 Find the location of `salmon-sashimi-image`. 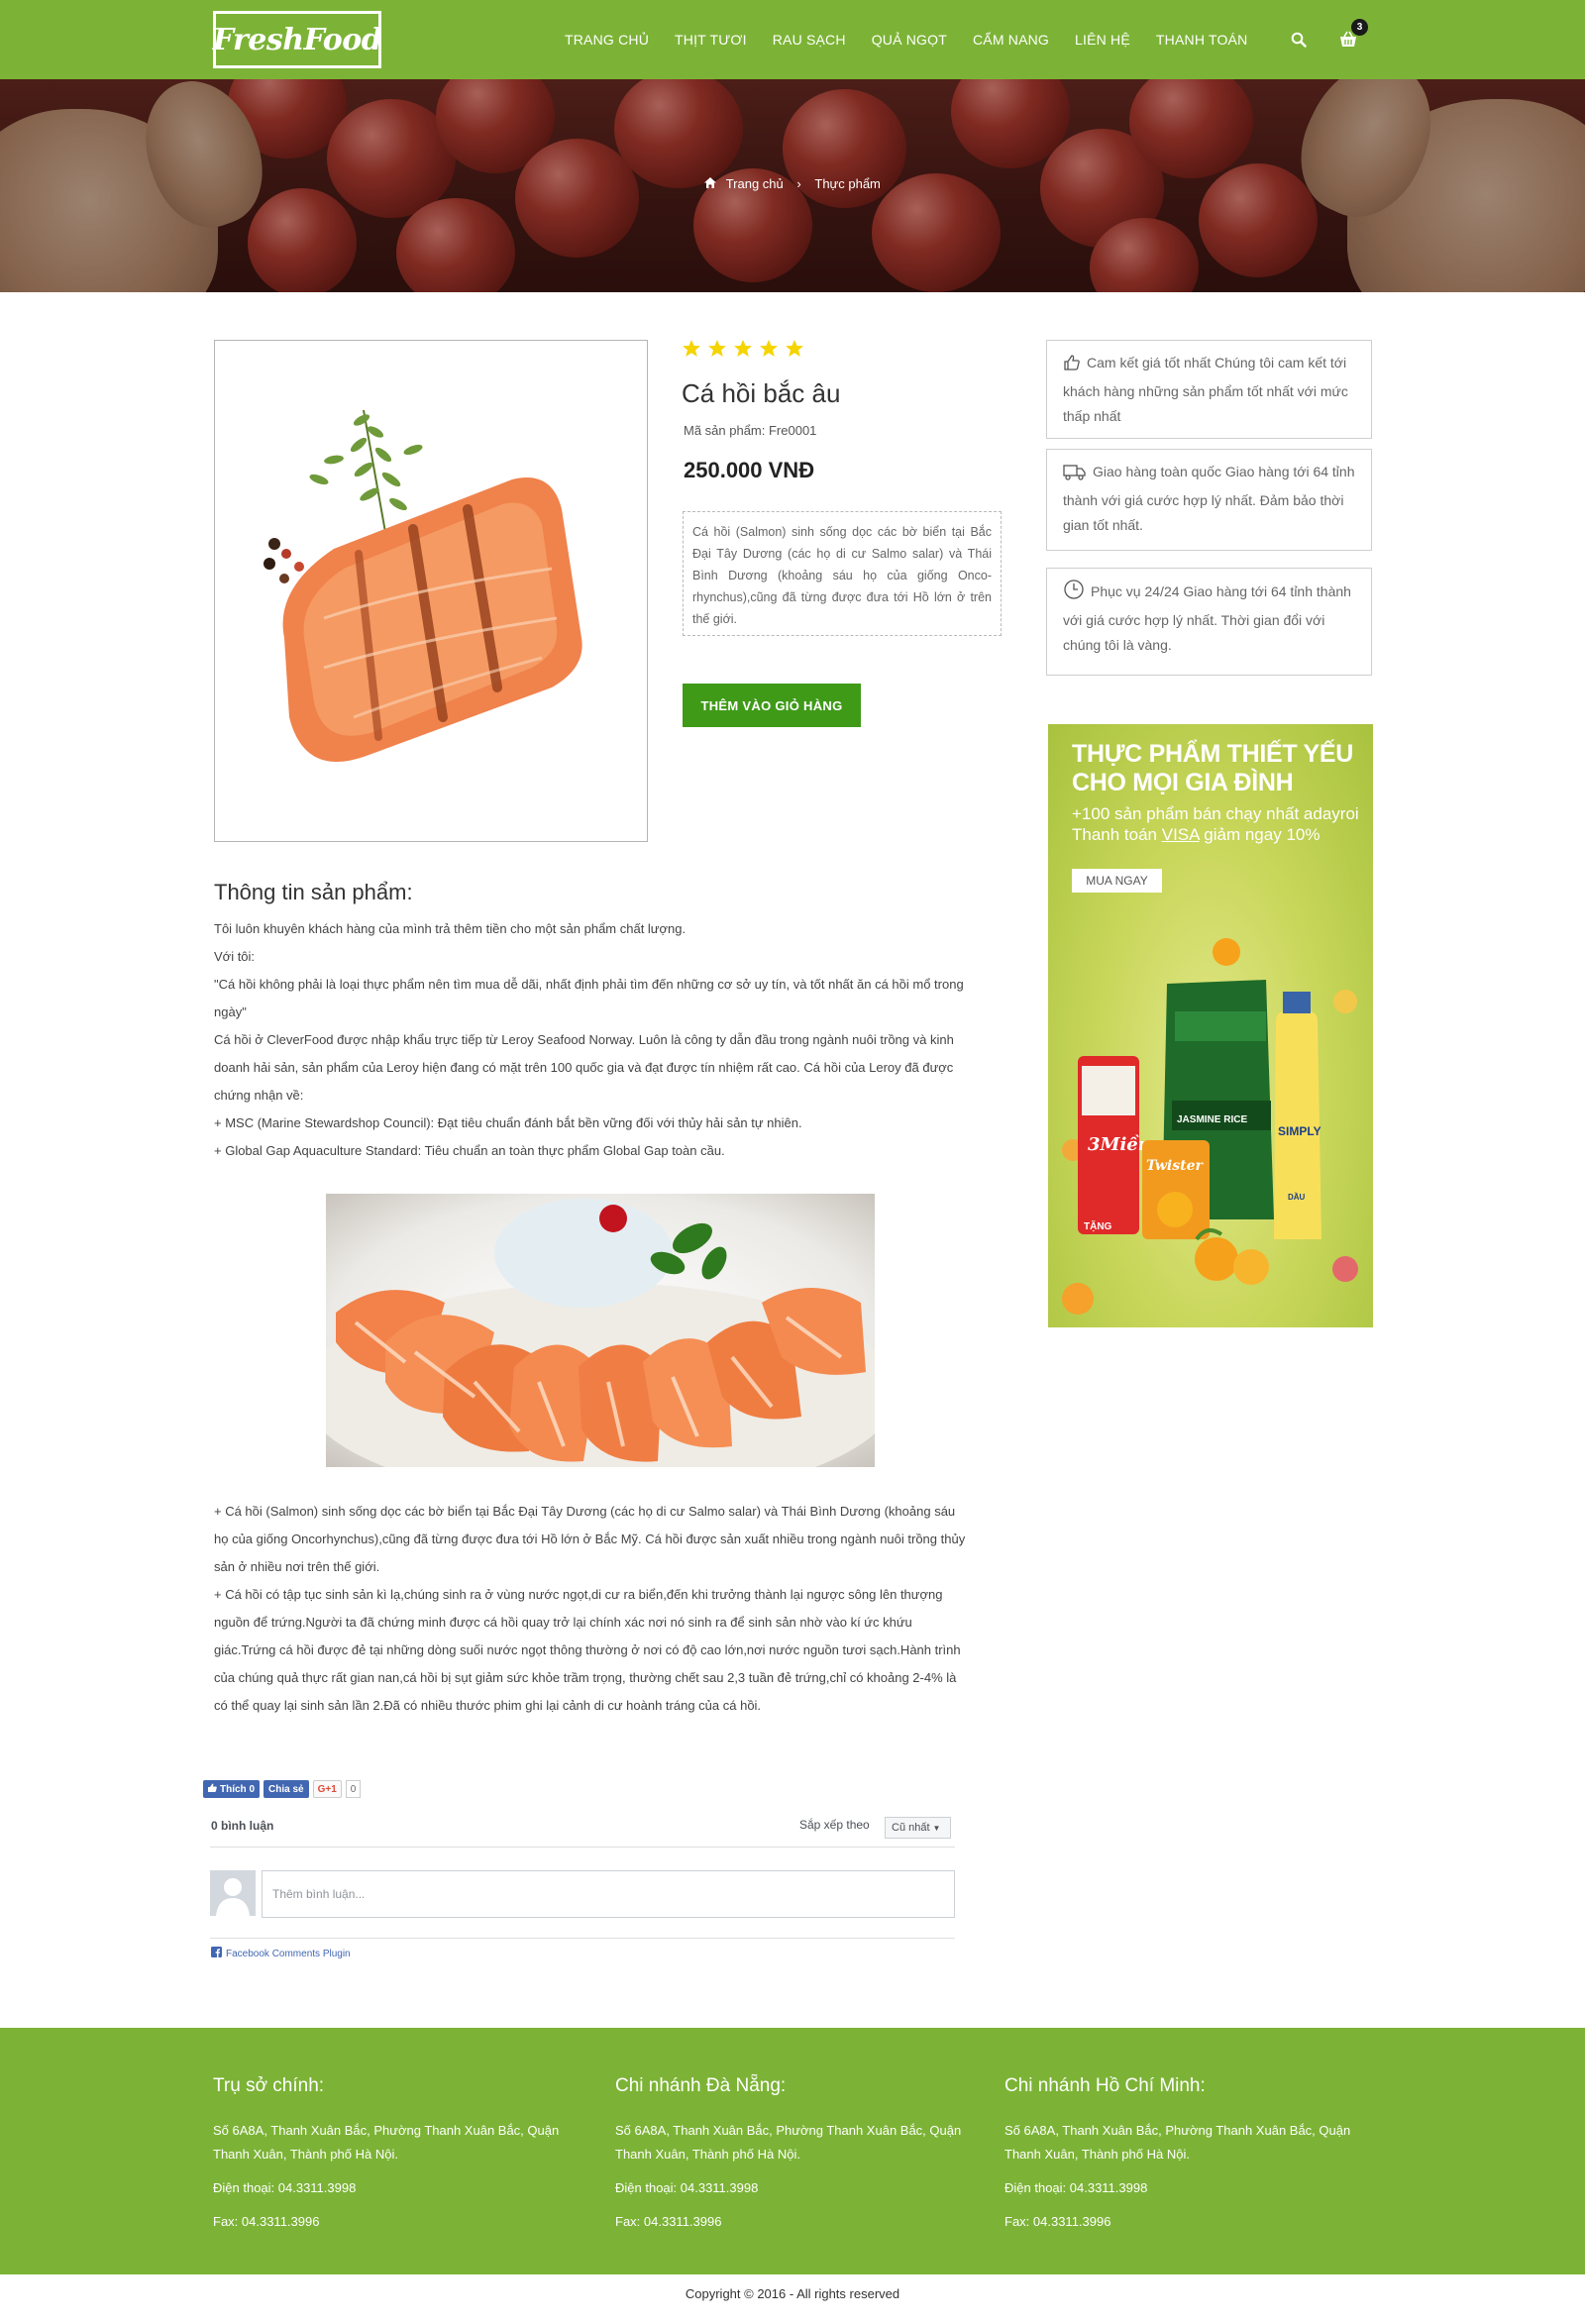

salmon-sashimi-image is located at coordinates (600, 1330).